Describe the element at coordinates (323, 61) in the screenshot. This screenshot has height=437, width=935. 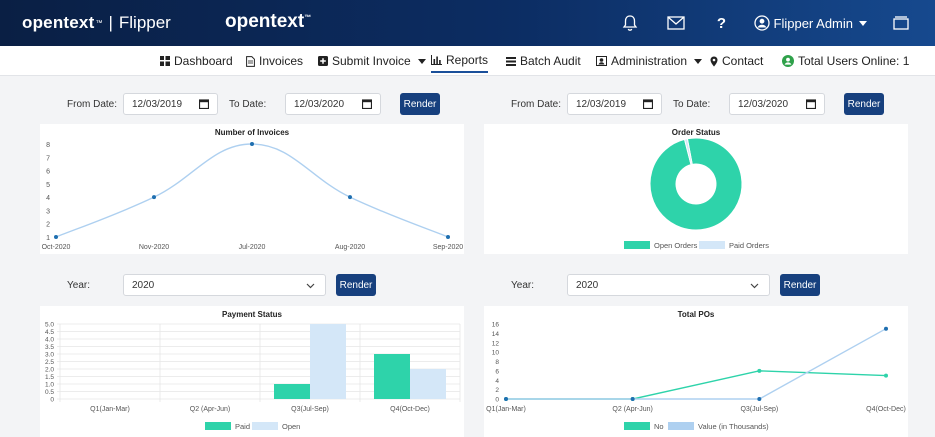
I see `plus-square-icon` at that location.